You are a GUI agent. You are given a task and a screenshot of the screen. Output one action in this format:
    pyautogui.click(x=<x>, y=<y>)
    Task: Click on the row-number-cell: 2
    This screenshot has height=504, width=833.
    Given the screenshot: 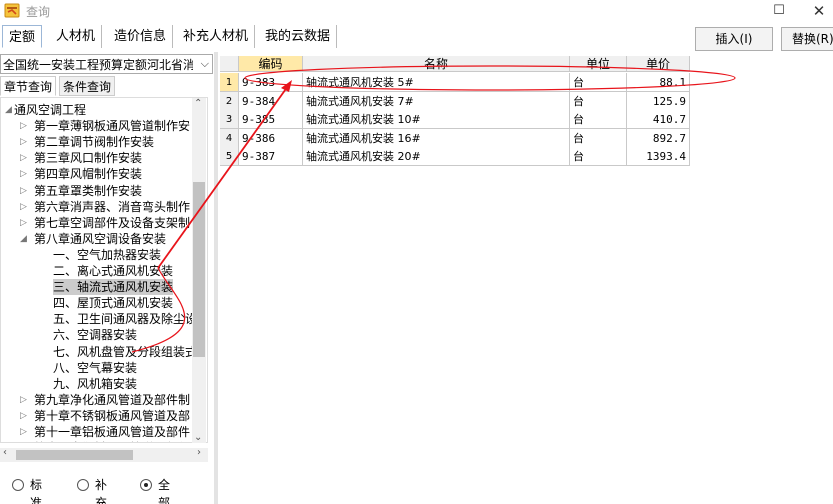 What is the action you would take?
    pyautogui.click(x=229, y=101)
    